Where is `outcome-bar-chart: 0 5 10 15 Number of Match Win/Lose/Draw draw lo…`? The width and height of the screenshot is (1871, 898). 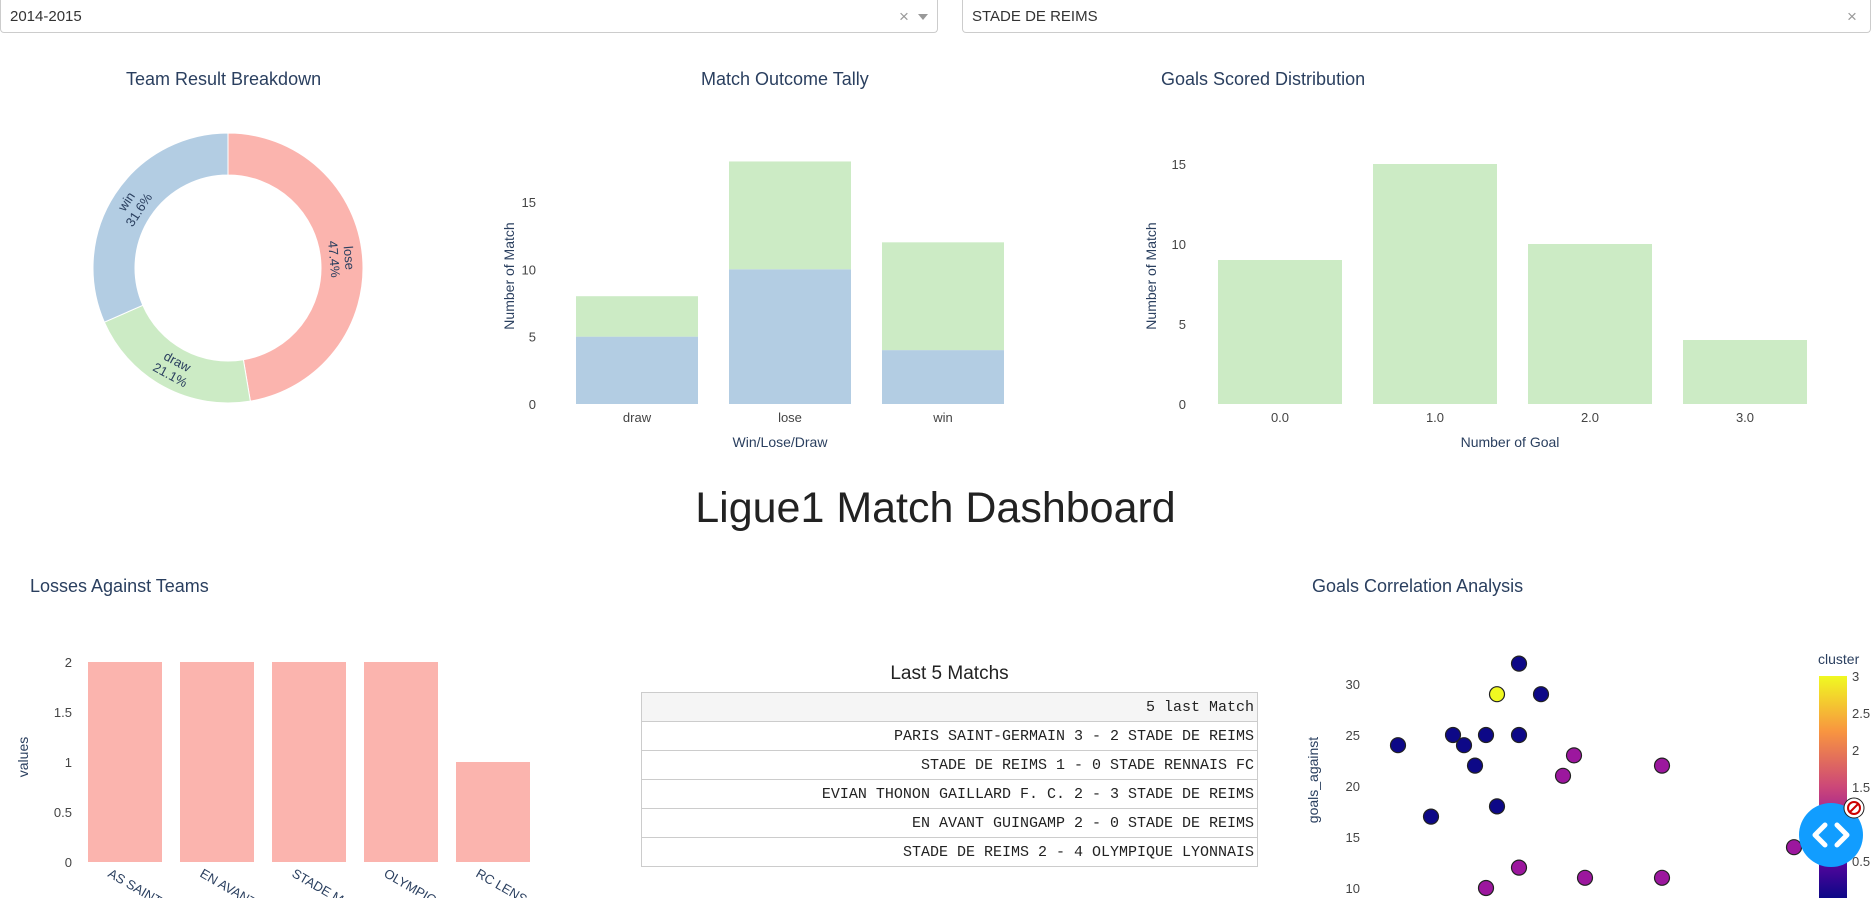
outcome-bar-chart: 0 5 10 15 Number of Match Win/Lose/Draw draw lo… is located at coordinates (752, 305).